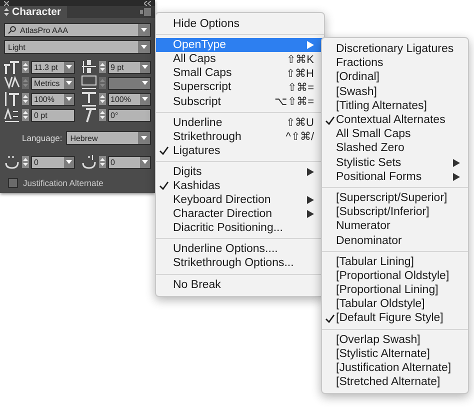 The image size is (474, 410). I want to click on menu-item: [Subscript/Inferior], so click(395, 212).